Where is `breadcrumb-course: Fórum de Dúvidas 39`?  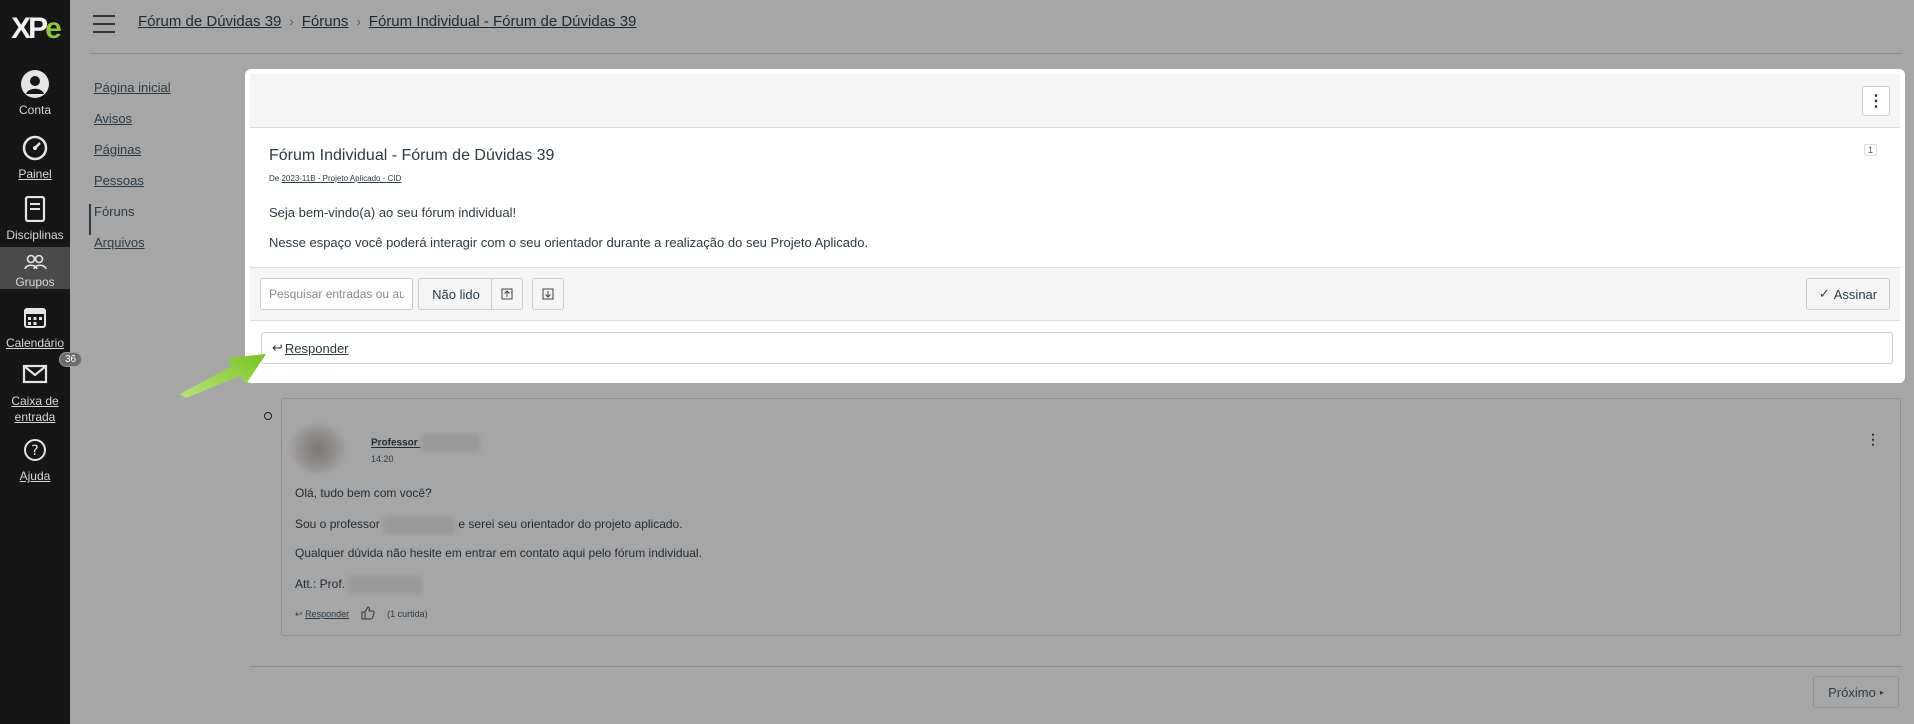 breadcrumb-course: Fórum de Dúvidas 39 is located at coordinates (209, 21).